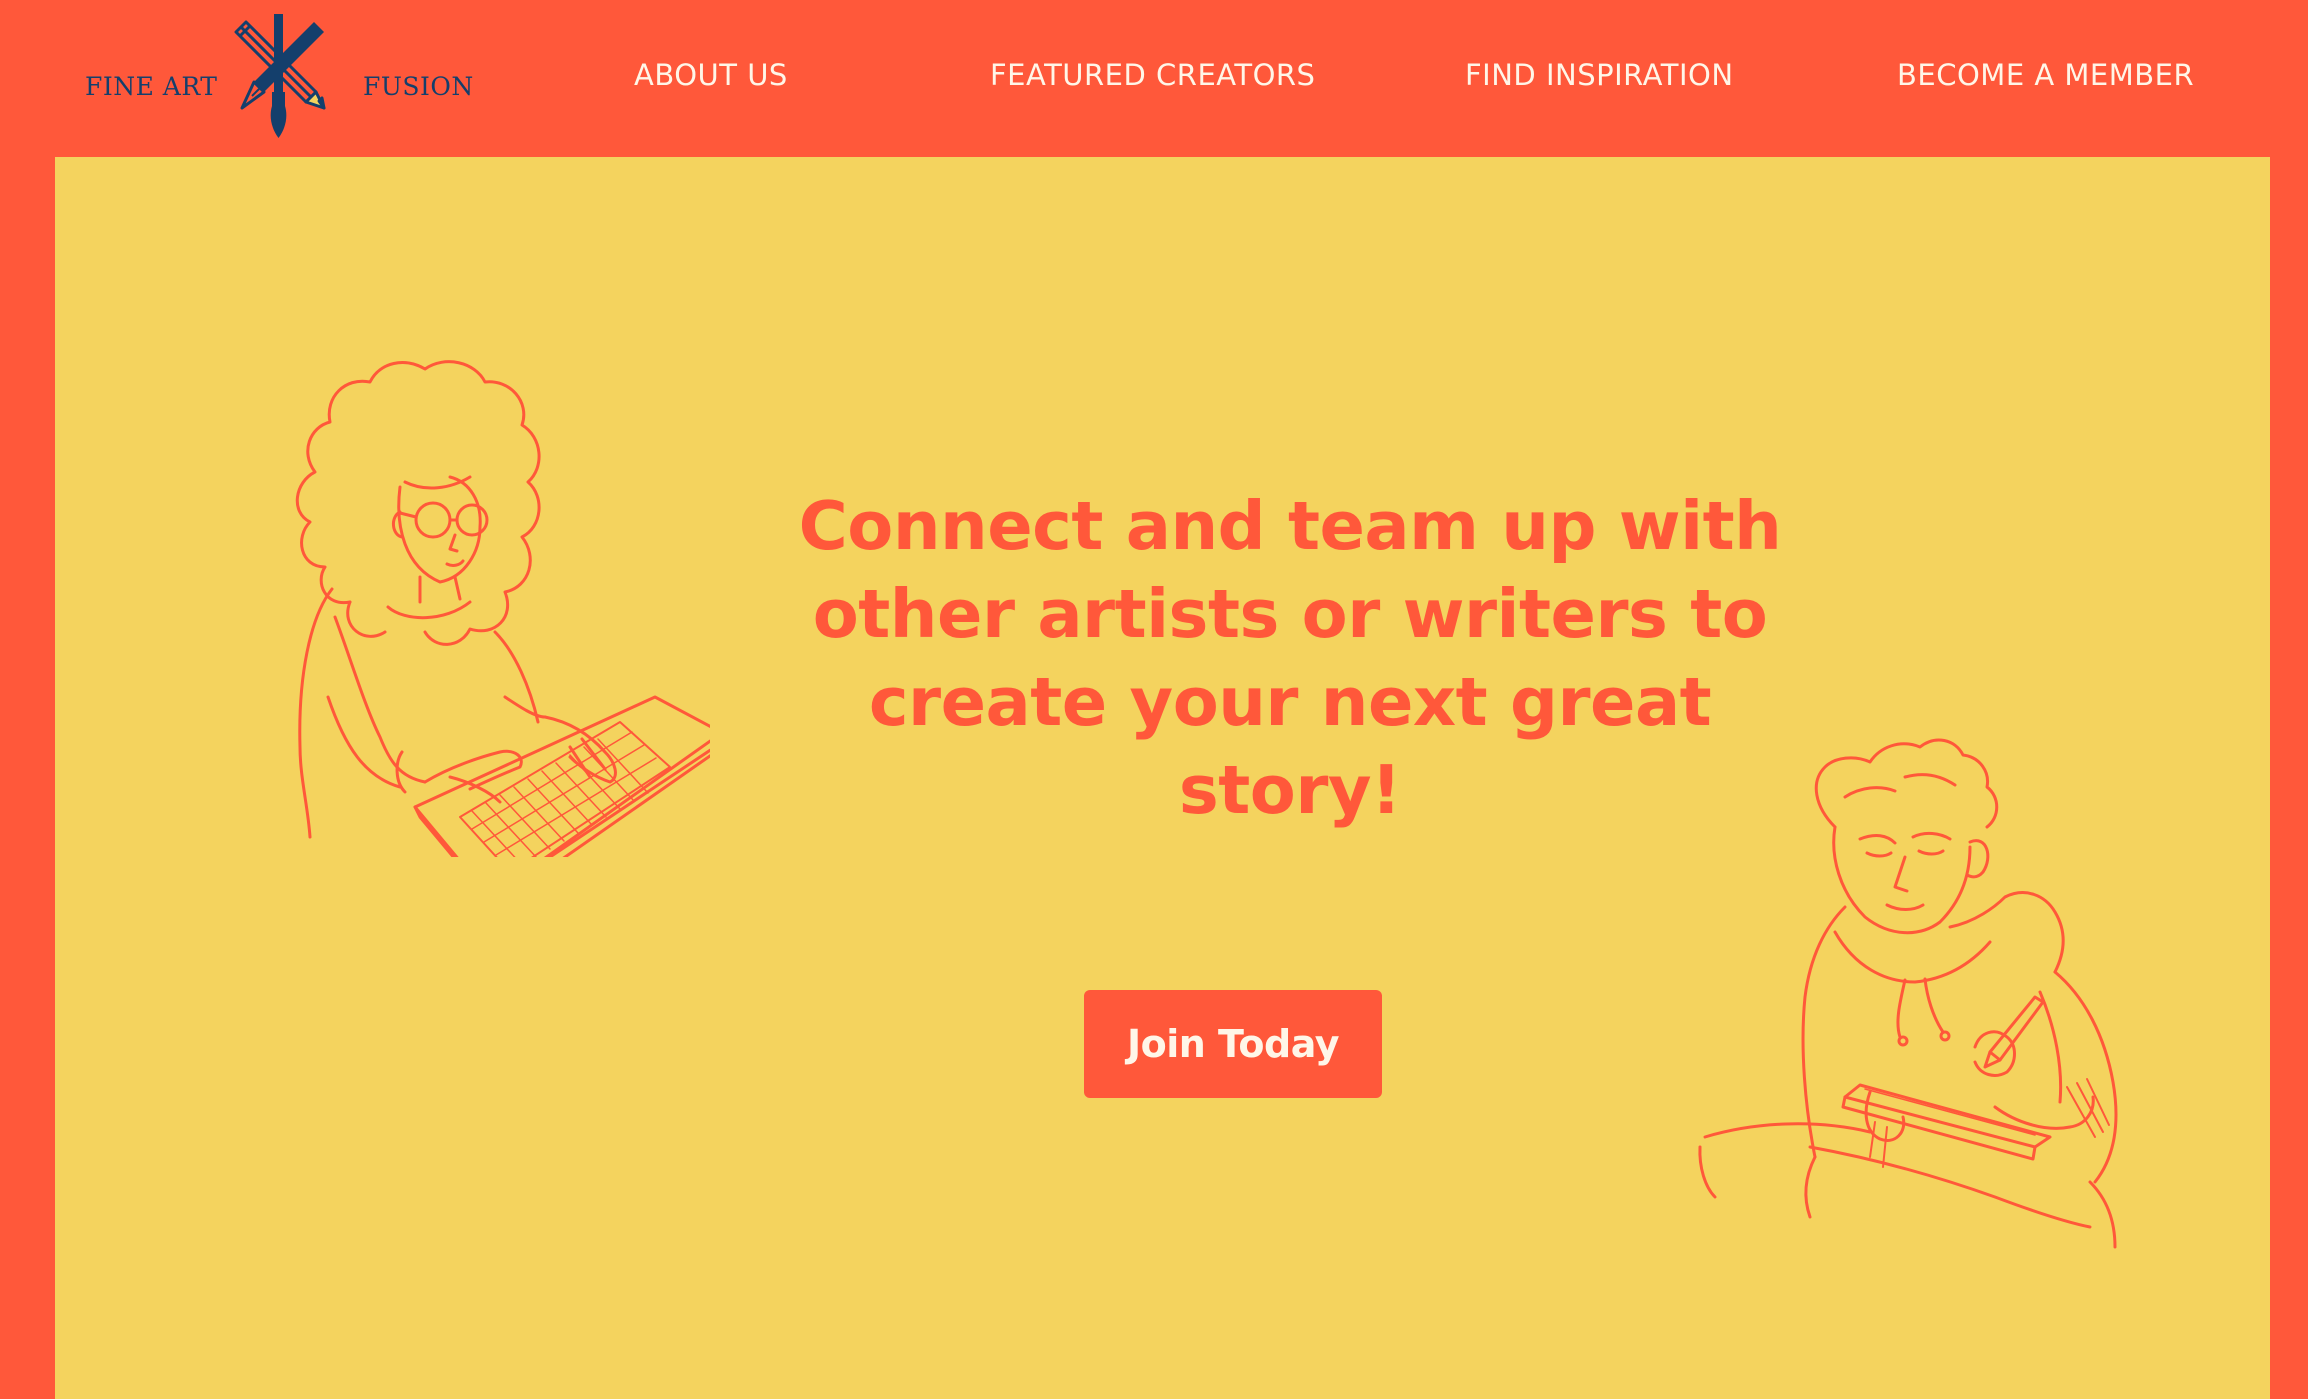  What do you see at coordinates (151, 86) in the screenshot?
I see `brand-name-left: FINE ART` at bounding box center [151, 86].